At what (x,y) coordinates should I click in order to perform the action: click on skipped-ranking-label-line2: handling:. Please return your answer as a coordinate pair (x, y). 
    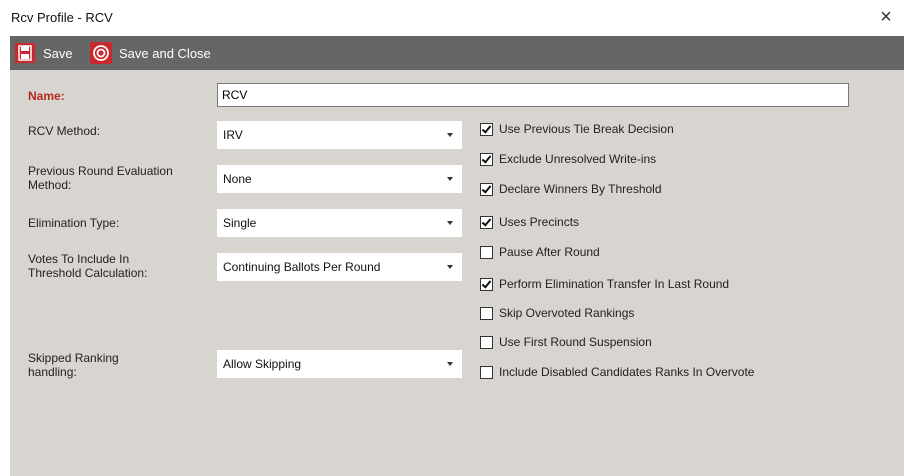
    Looking at the image, I should click on (52, 372).